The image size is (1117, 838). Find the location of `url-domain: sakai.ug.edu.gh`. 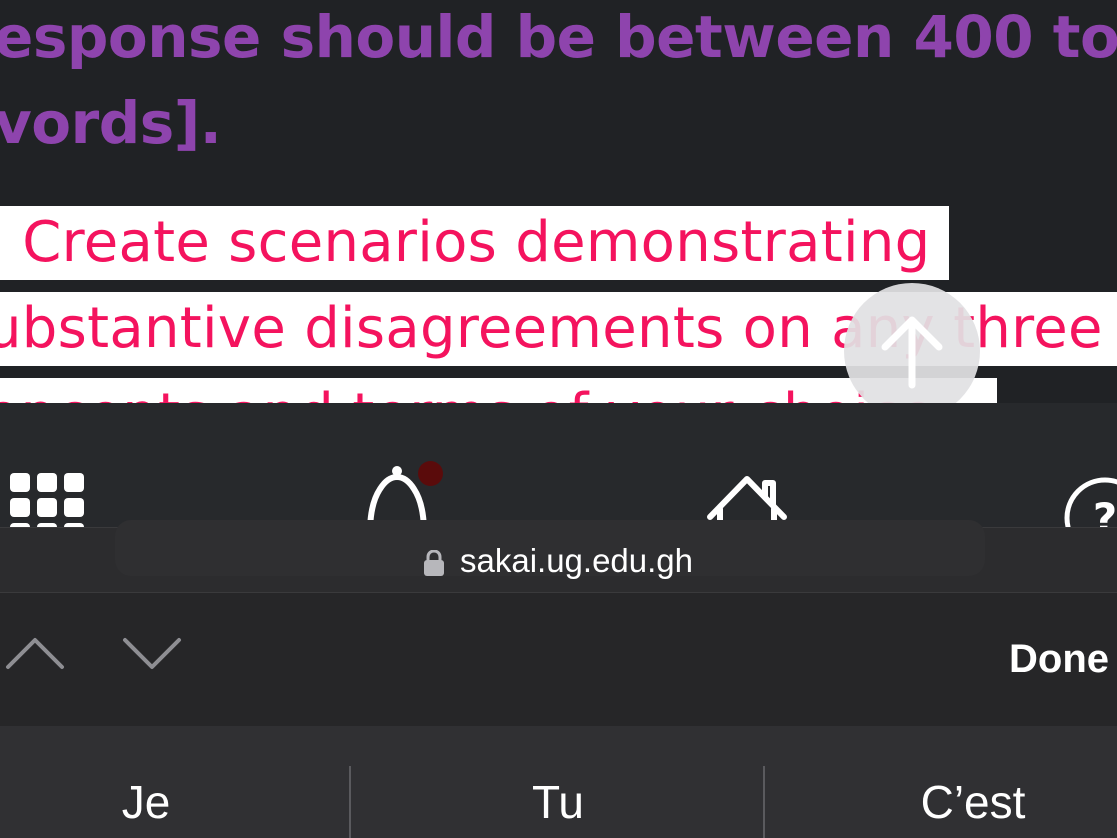

url-domain: sakai.ug.edu.gh is located at coordinates (576, 560).